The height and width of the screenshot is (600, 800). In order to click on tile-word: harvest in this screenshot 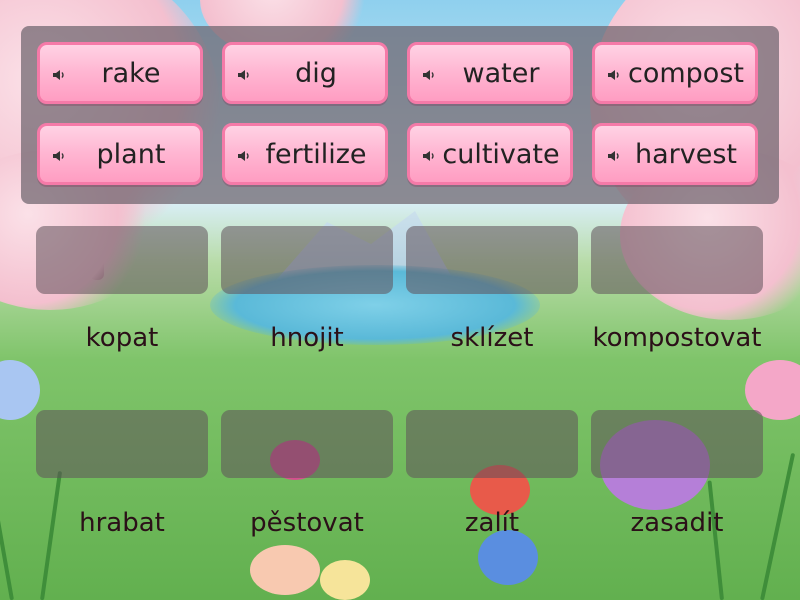, I will do `click(685, 154)`.